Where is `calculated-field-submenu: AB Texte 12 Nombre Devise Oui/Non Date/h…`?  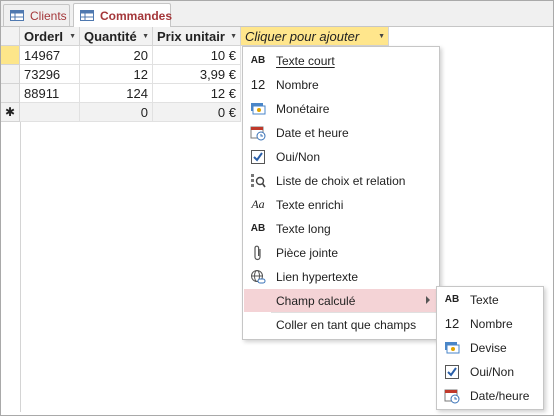
calculated-field-submenu: AB Texte 12 Nombre Devise Oui/Non Date/h… is located at coordinates (490, 348).